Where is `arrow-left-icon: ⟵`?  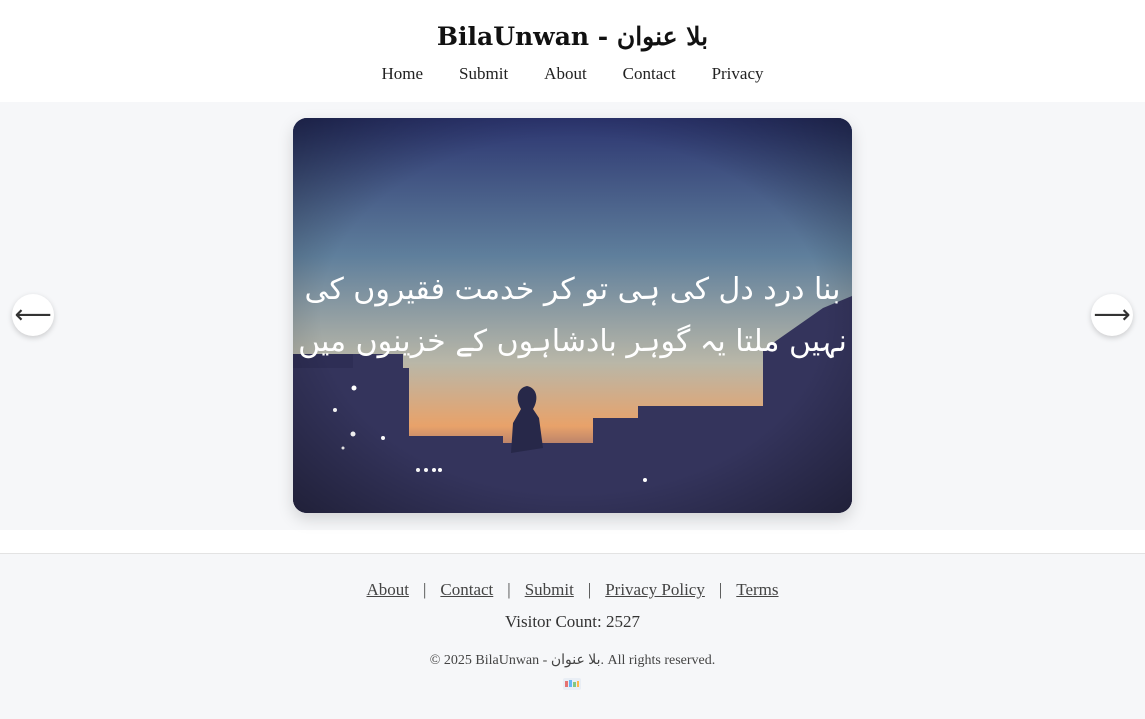
arrow-left-icon: ⟵ is located at coordinates (33, 315).